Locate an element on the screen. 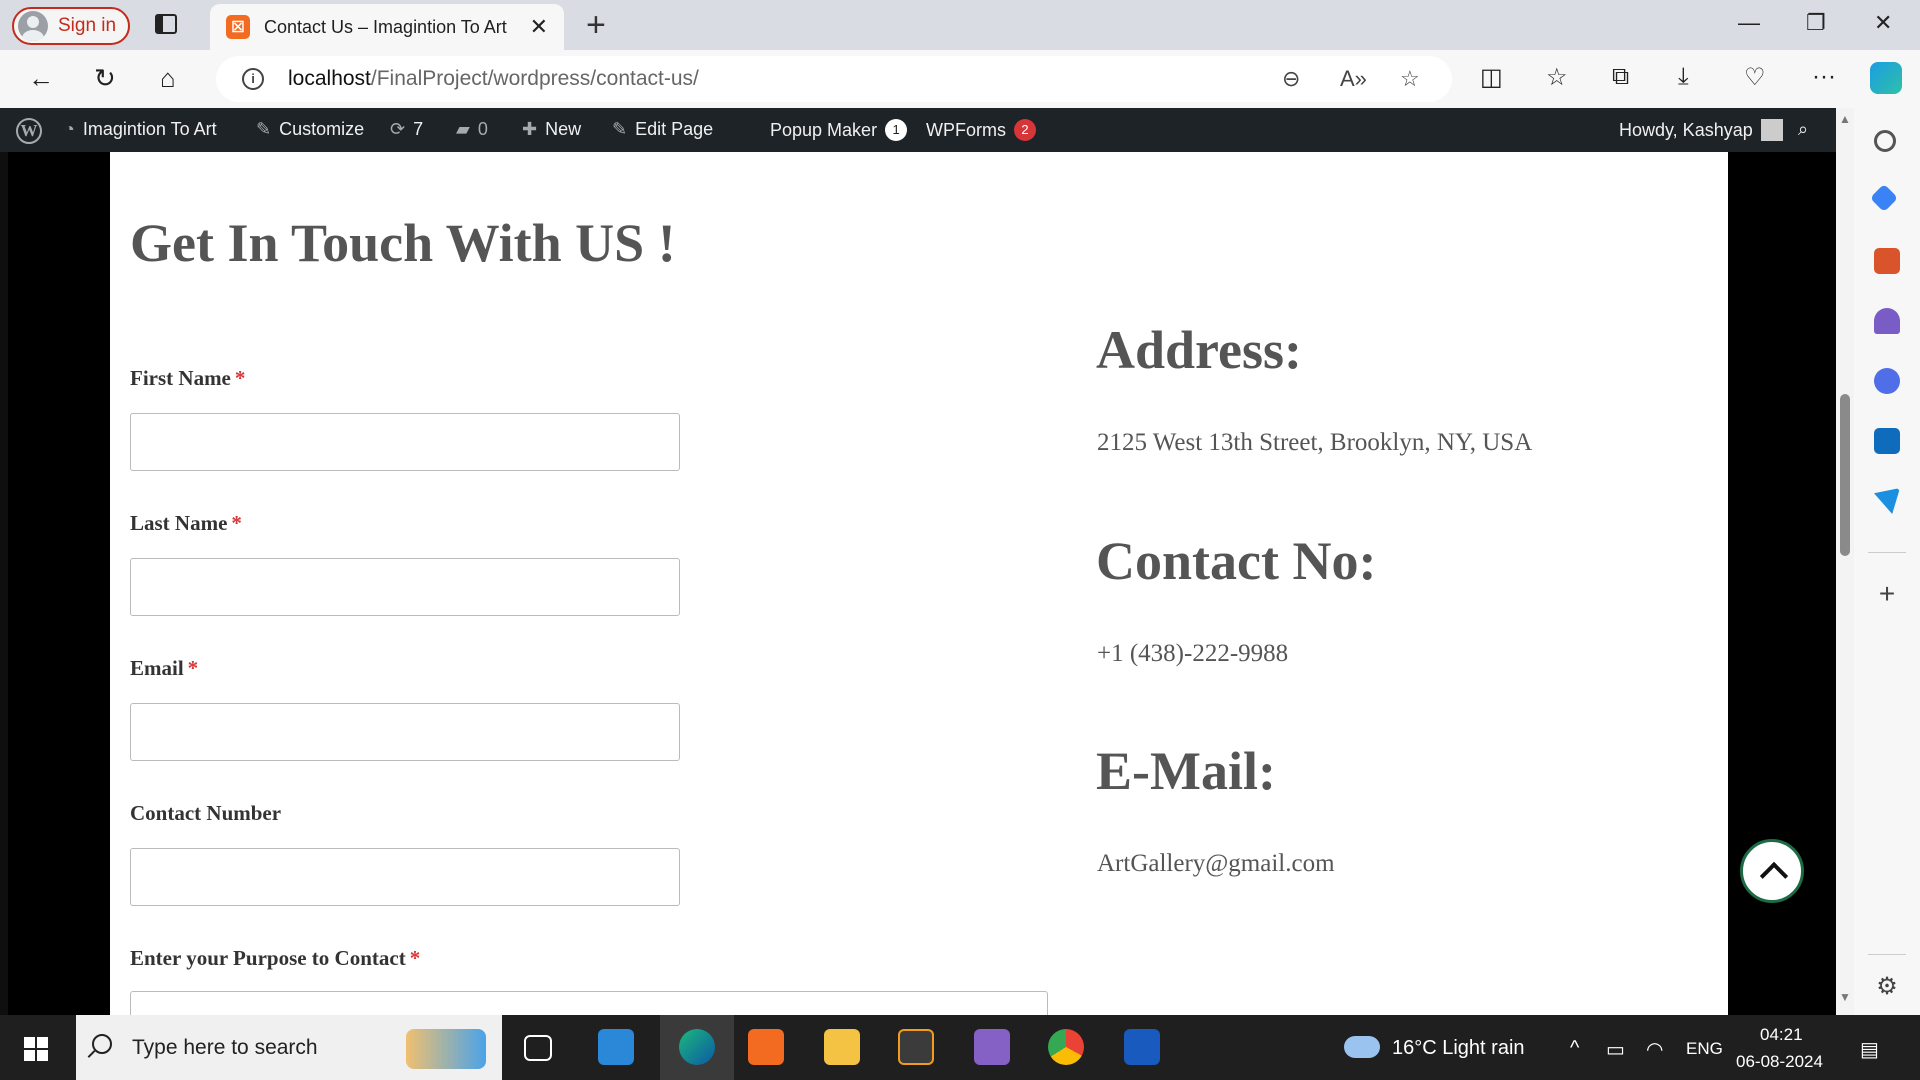  show-hidden-icons-icon: ^ is located at coordinates (1574, 1048).